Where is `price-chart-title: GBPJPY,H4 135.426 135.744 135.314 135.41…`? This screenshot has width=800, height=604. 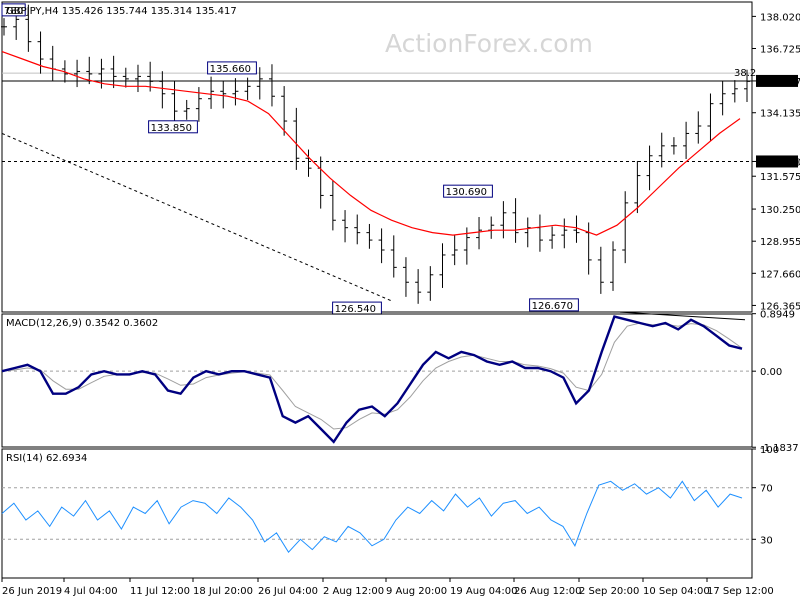
price-chart-title: GBPJPY,H4 135.426 135.744 135.314 135.41… is located at coordinates (121, 11).